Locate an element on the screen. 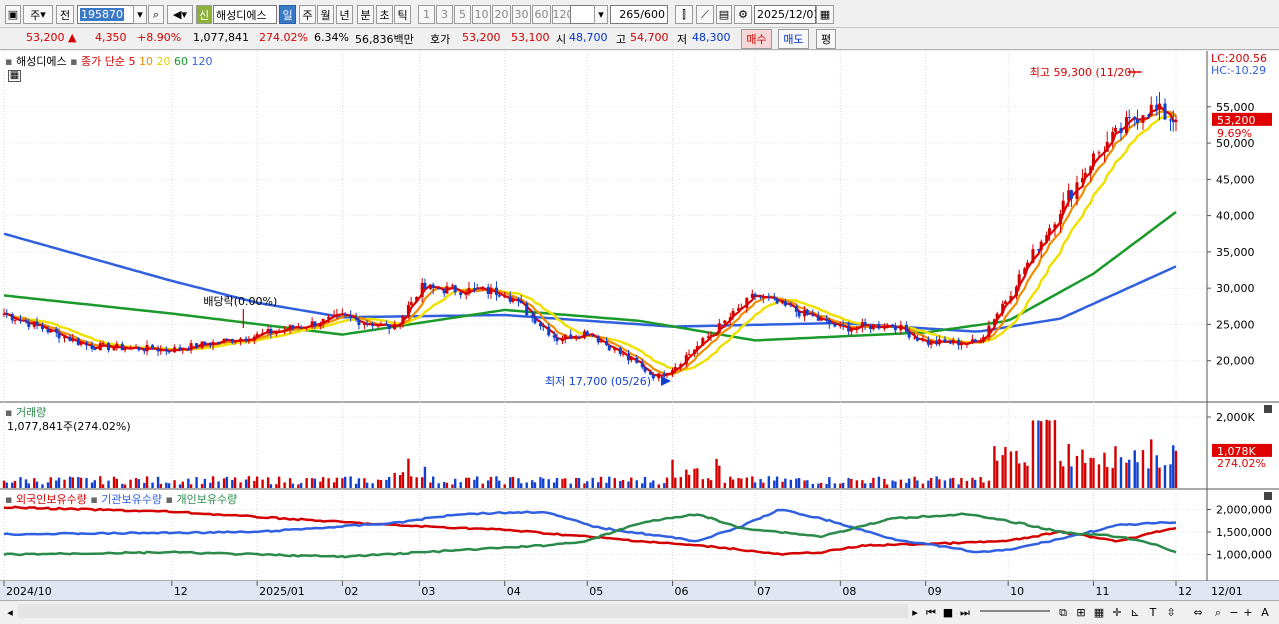 The image size is (1279, 624). first-icon: ⏮ is located at coordinates (931, 612).